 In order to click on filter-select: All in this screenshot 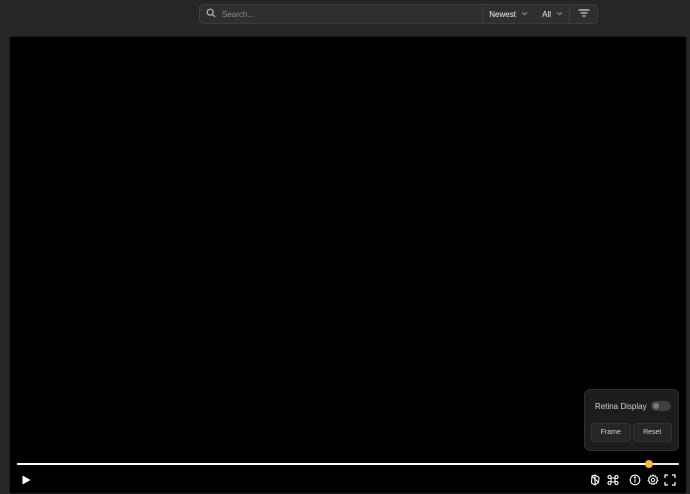, I will do `click(552, 14)`.